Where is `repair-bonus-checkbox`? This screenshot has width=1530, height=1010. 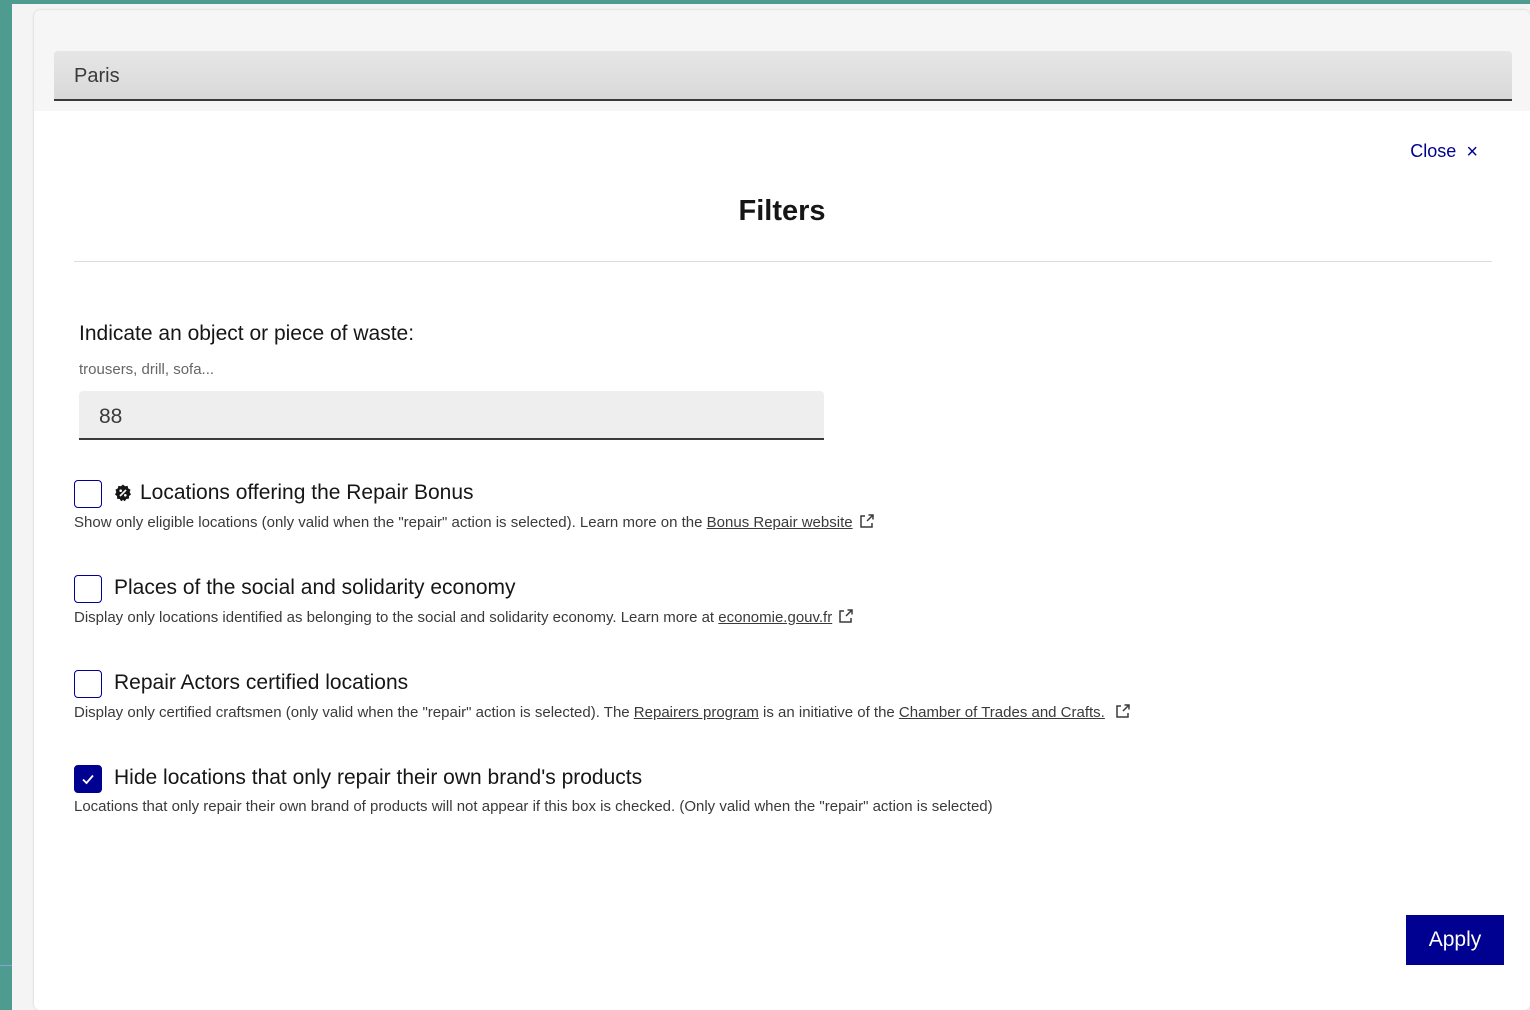
repair-bonus-checkbox is located at coordinates (88, 494).